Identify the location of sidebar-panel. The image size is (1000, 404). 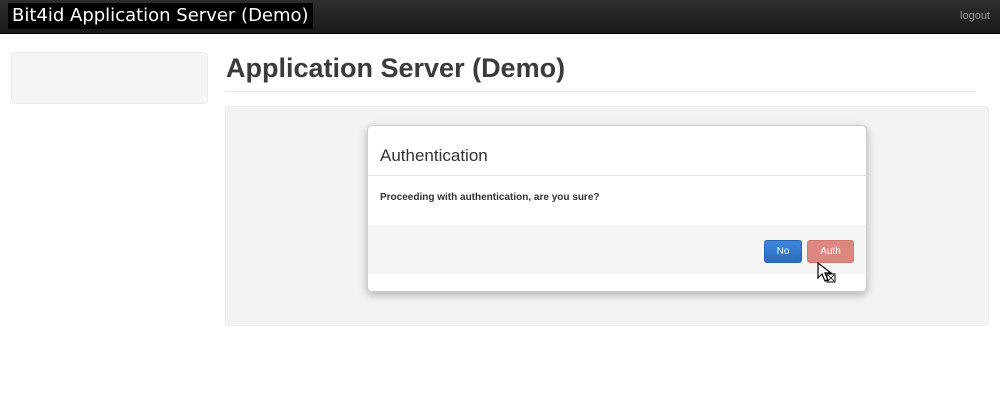
(109, 78).